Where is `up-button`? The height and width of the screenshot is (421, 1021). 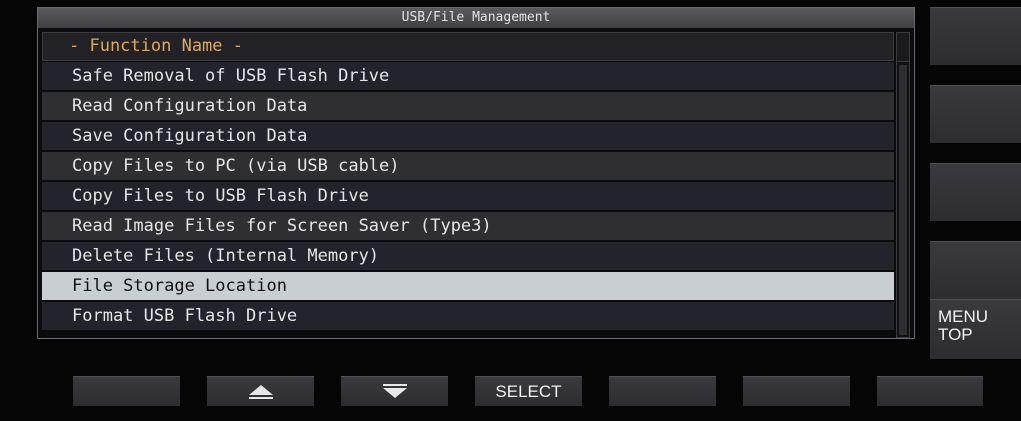 up-button is located at coordinates (260, 391).